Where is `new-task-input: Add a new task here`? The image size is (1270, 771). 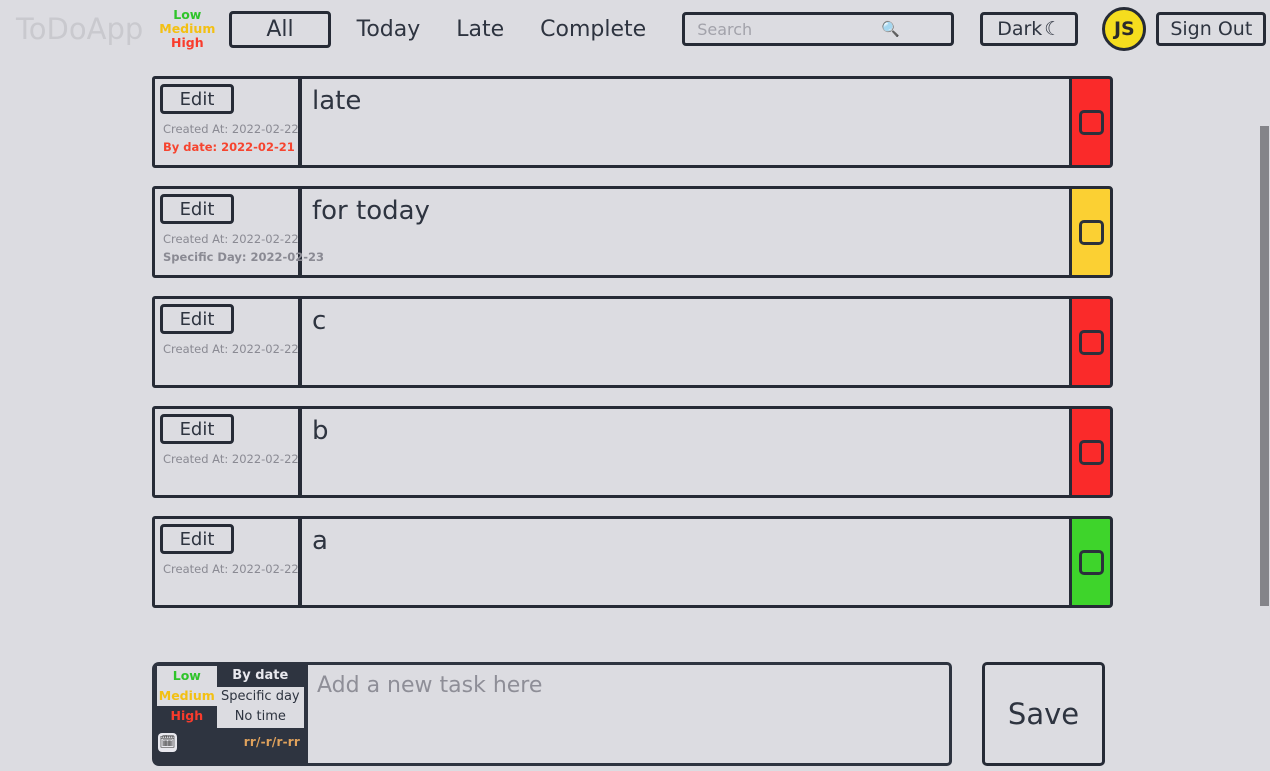 new-task-input: Add a new task here is located at coordinates (630, 714).